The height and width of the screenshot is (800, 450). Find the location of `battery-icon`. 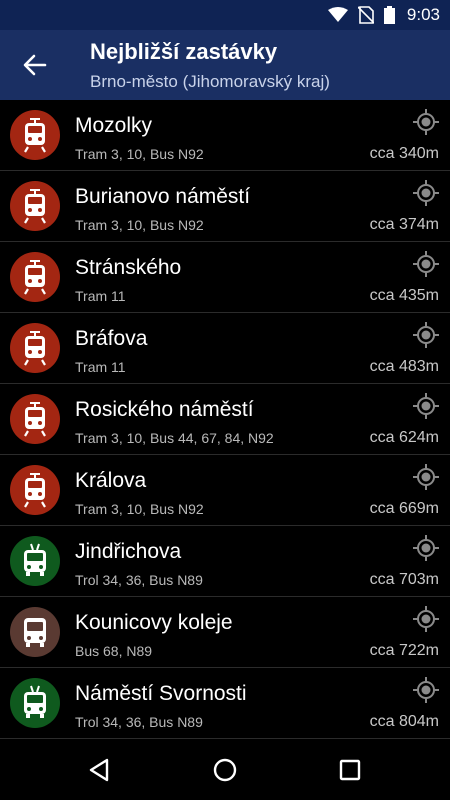

battery-icon is located at coordinates (389, 15).